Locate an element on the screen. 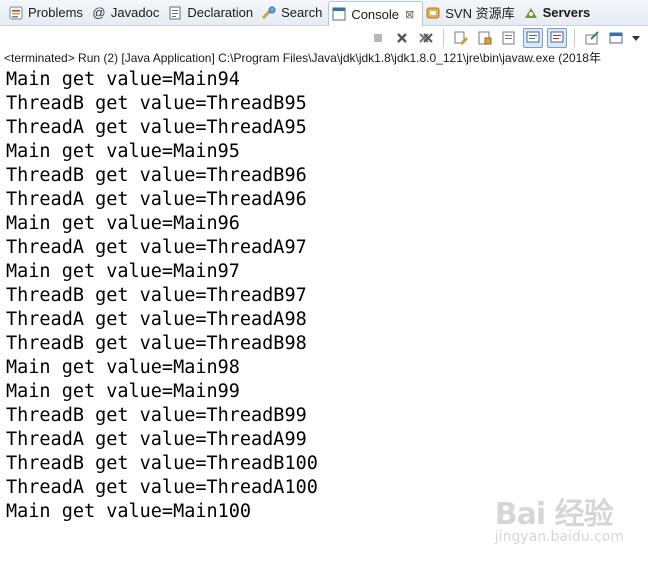  console-line: ThreadB get value=ThreadB97 is located at coordinates (156, 295).